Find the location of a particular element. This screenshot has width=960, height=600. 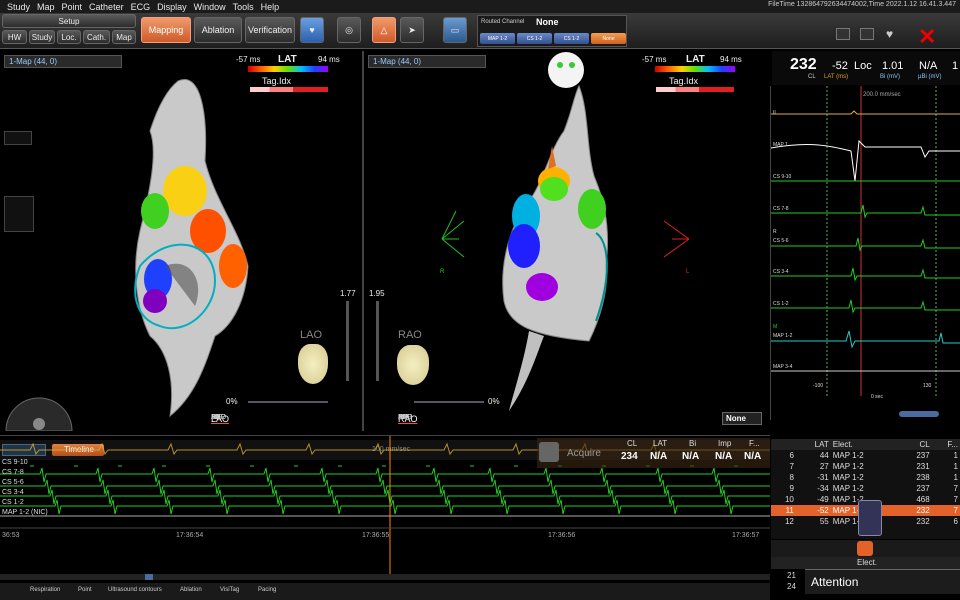

menu-tools: Tools is located at coordinates (243, 7).